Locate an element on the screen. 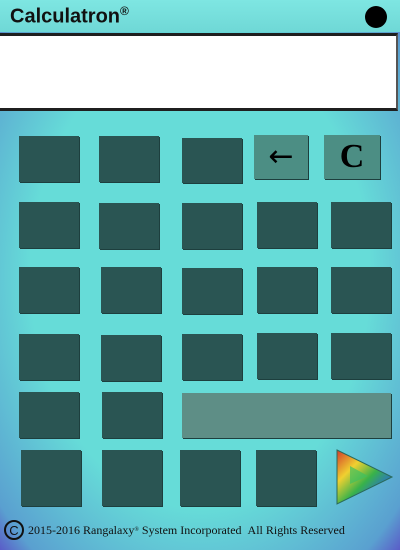 This screenshot has height=550, width=400. backspace-icon: ← is located at coordinates (281, 156).